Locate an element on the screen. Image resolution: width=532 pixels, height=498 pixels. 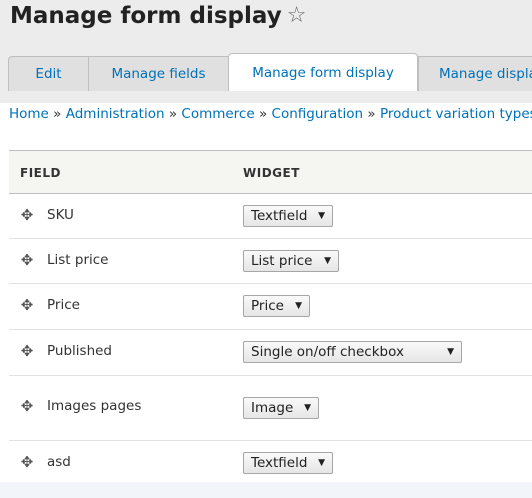
widget-select: List price ▼ is located at coordinates (291, 261).